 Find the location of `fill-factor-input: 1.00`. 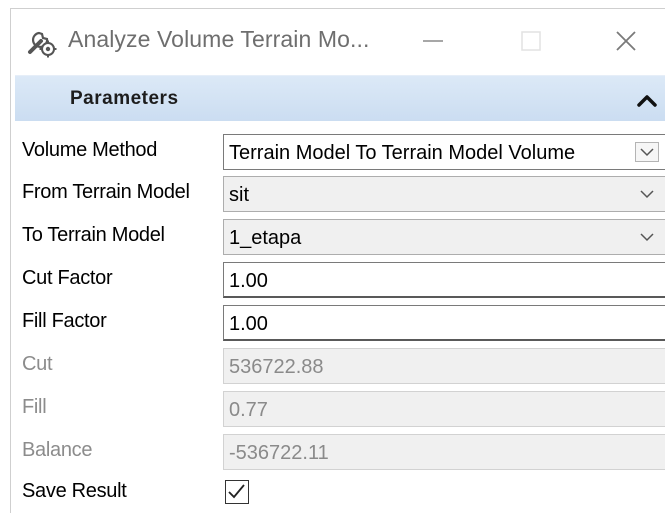

fill-factor-input: 1.00 is located at coordinates (444, 323).